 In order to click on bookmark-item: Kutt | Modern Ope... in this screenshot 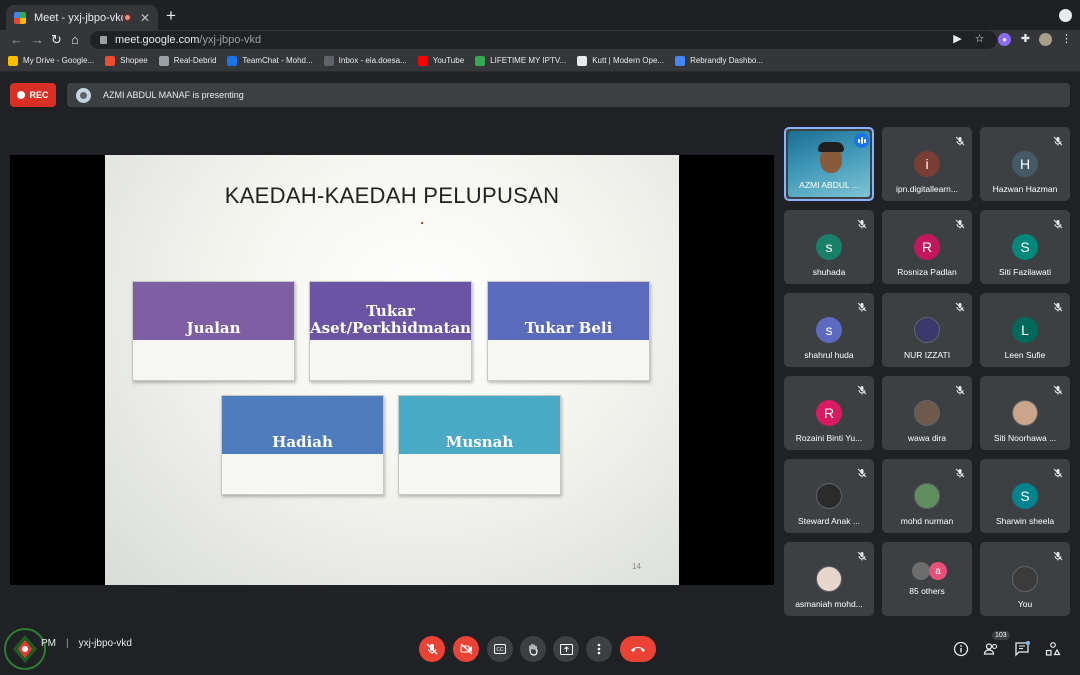, I will do `click(620, 60)`.